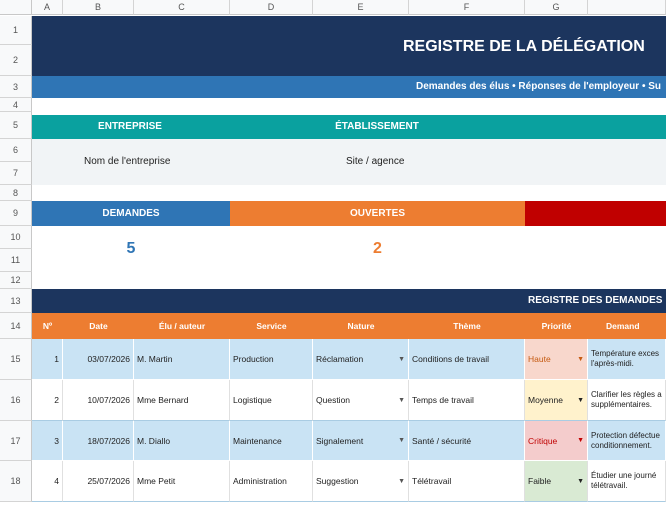 This screenshot has height=506, width=666. I want to click on theme-cell: Santé / sécurité, so click(467, 441).